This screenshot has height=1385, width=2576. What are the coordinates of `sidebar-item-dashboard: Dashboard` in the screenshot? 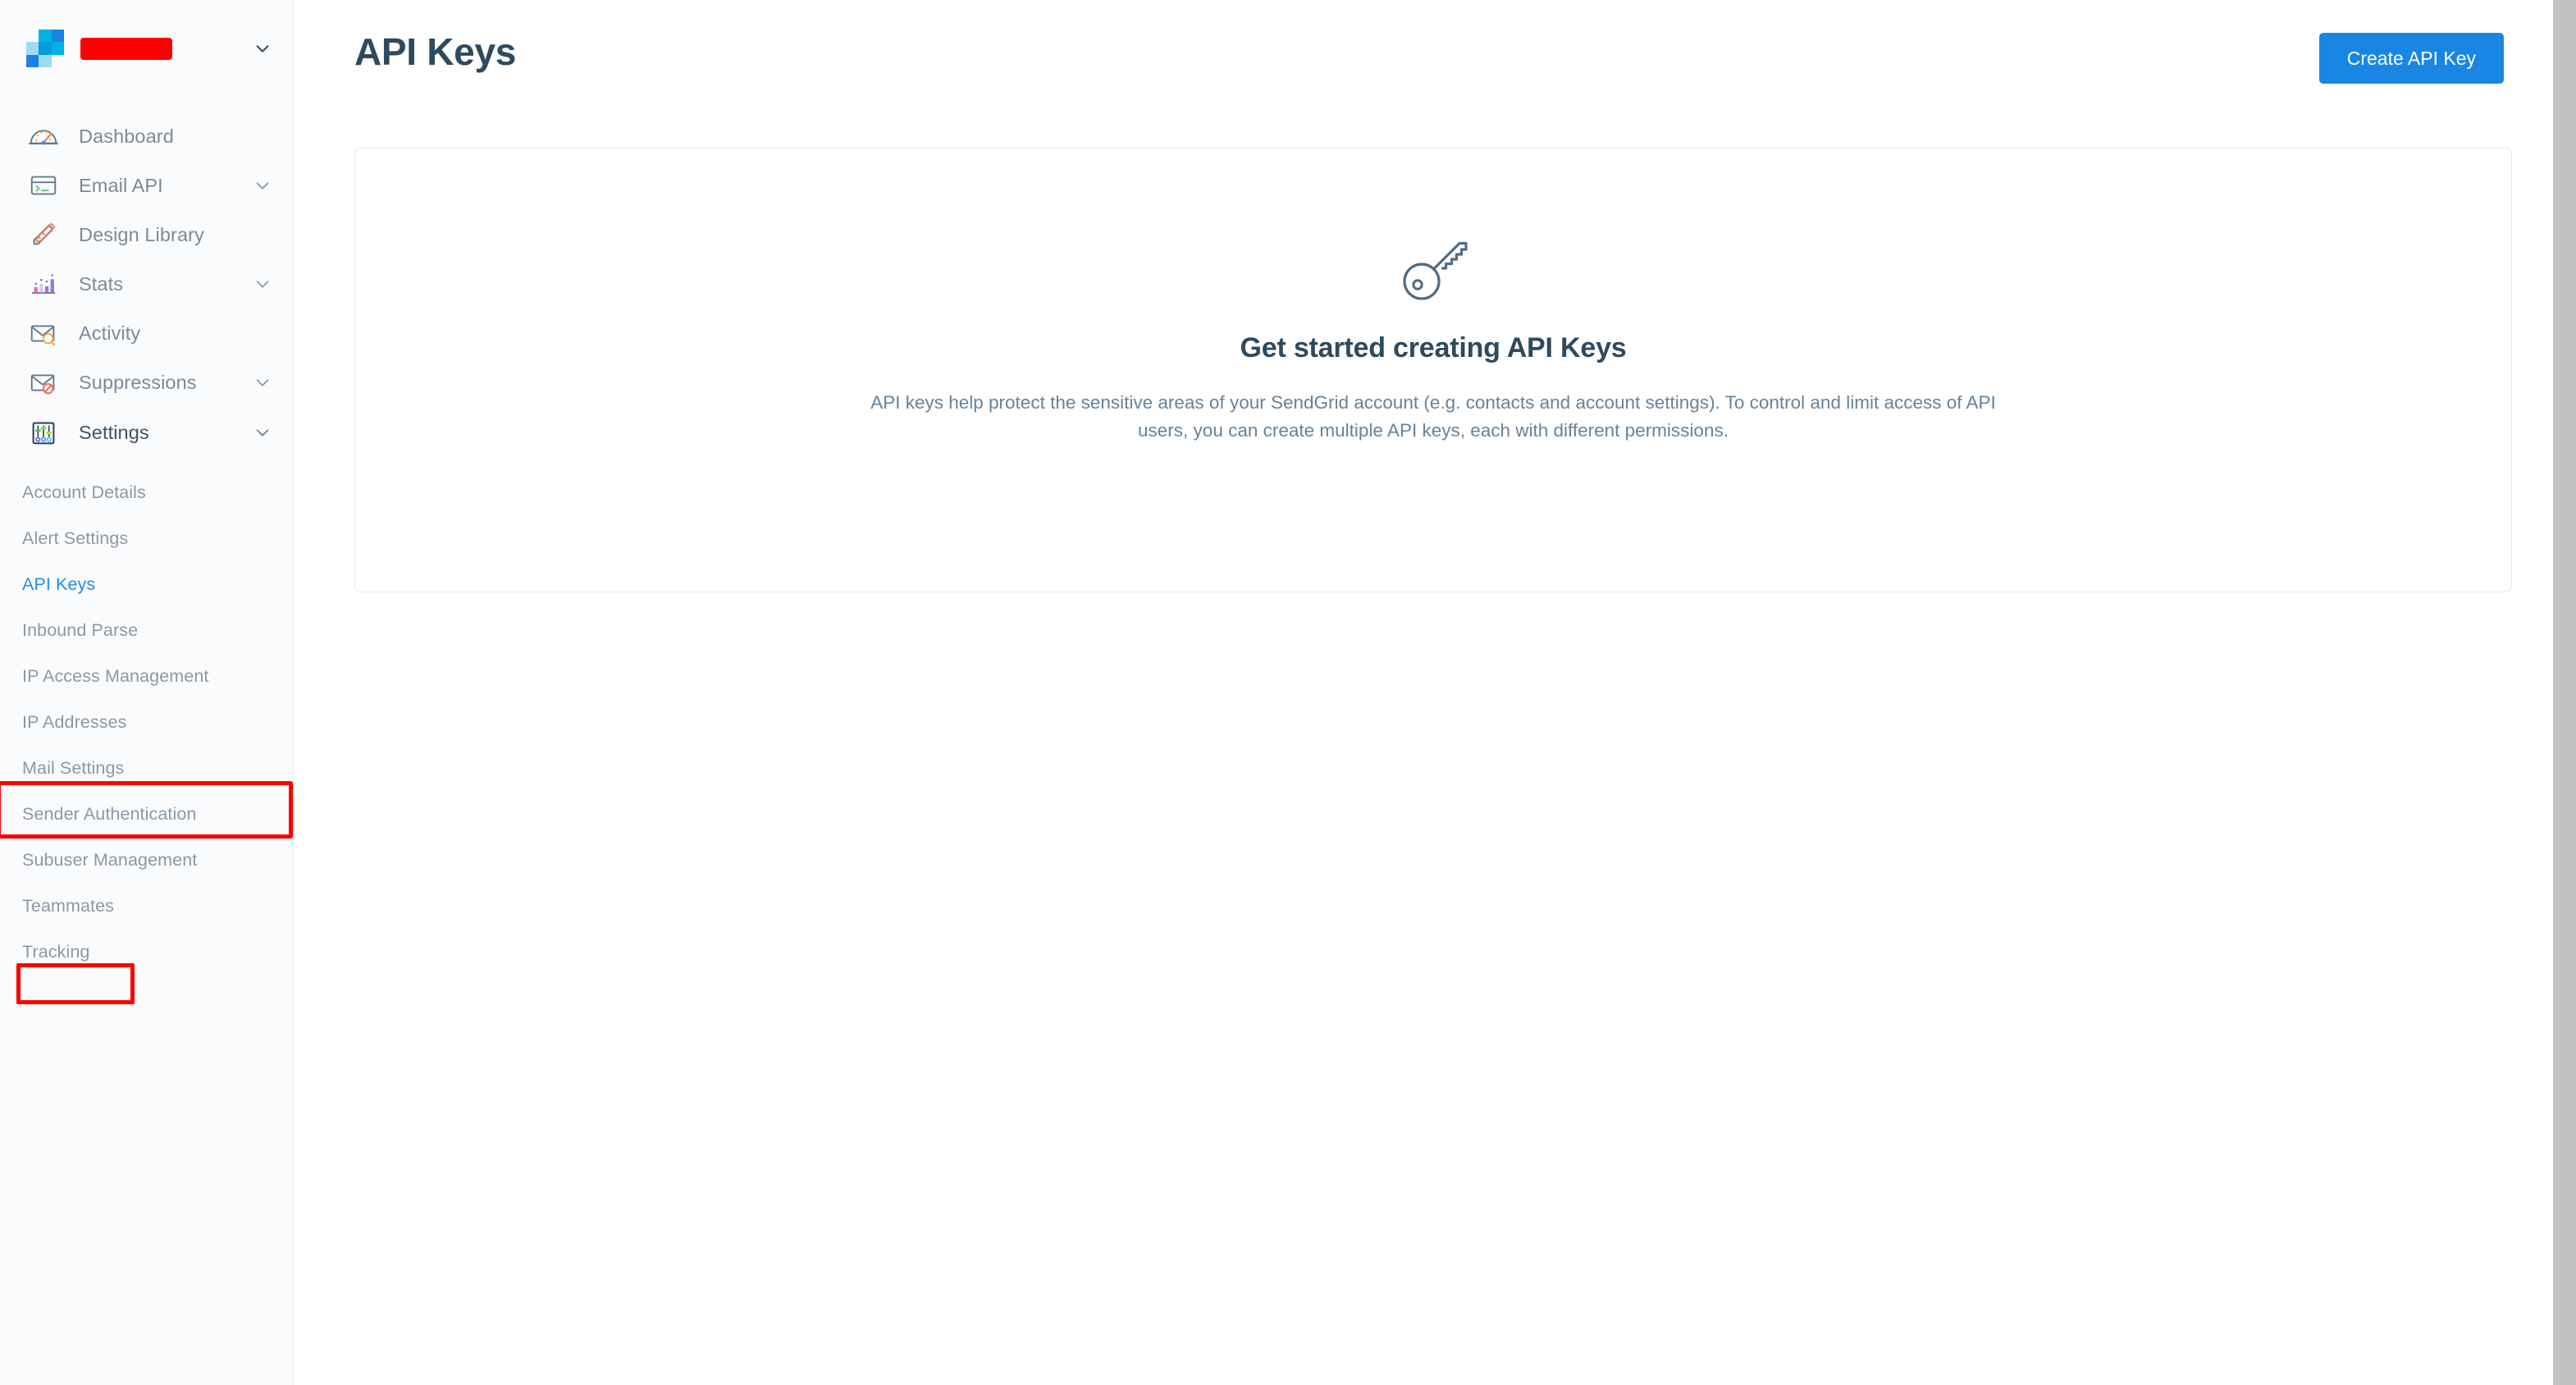 It's located at (147, 136).